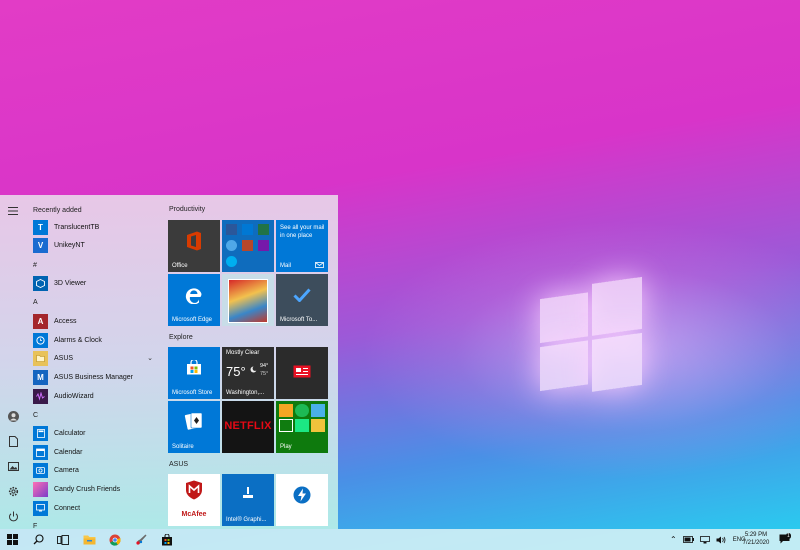 This screenshot has width=800, height=550. I want to click on app-item-3d-viewer: 3D Viewer, so click(95, 283).